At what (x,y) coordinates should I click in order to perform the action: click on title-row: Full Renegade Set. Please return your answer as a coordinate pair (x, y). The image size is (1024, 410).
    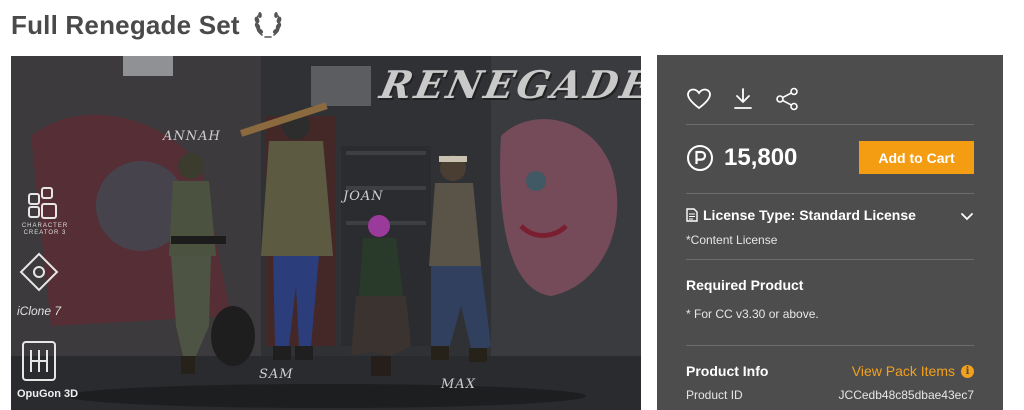
    Looking at the image, I should click on (147, 25).